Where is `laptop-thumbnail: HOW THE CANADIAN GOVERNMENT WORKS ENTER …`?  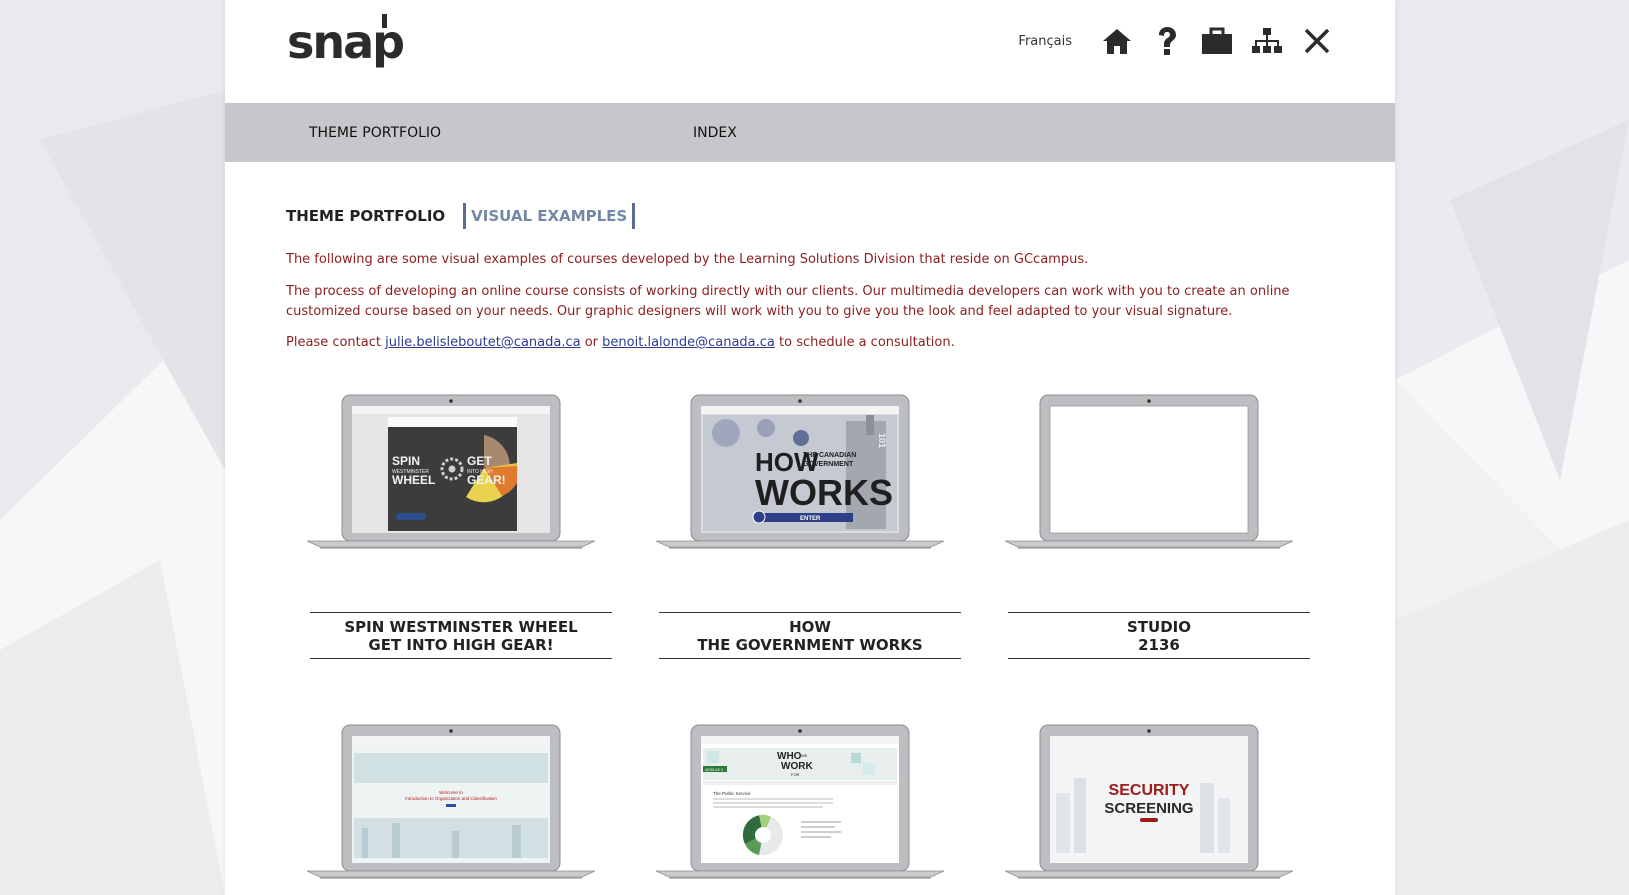
laptop-thumbnail: HOW THE CANADIAN GOVERNMENT WORKS ENTER … is located at coordinates (804, 474).